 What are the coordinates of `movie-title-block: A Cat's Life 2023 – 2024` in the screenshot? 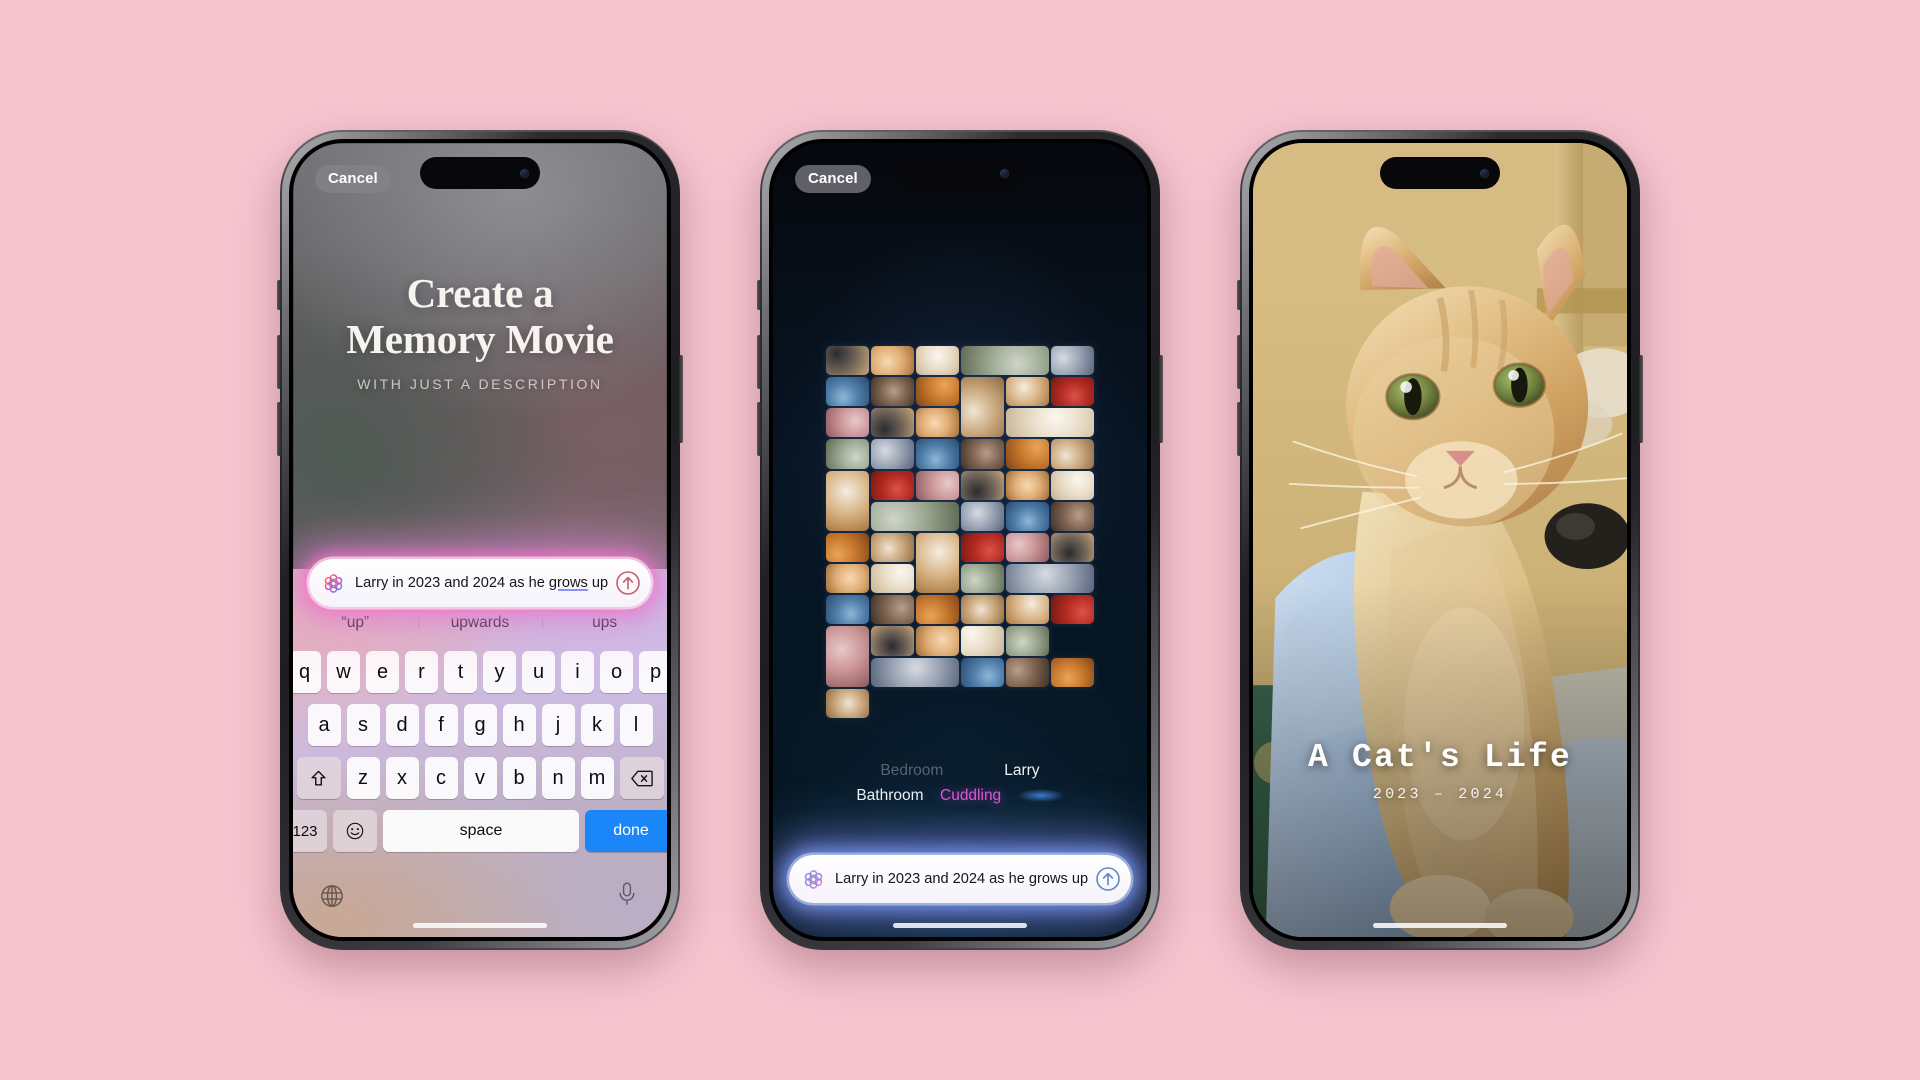 It's located at (1440, 771).